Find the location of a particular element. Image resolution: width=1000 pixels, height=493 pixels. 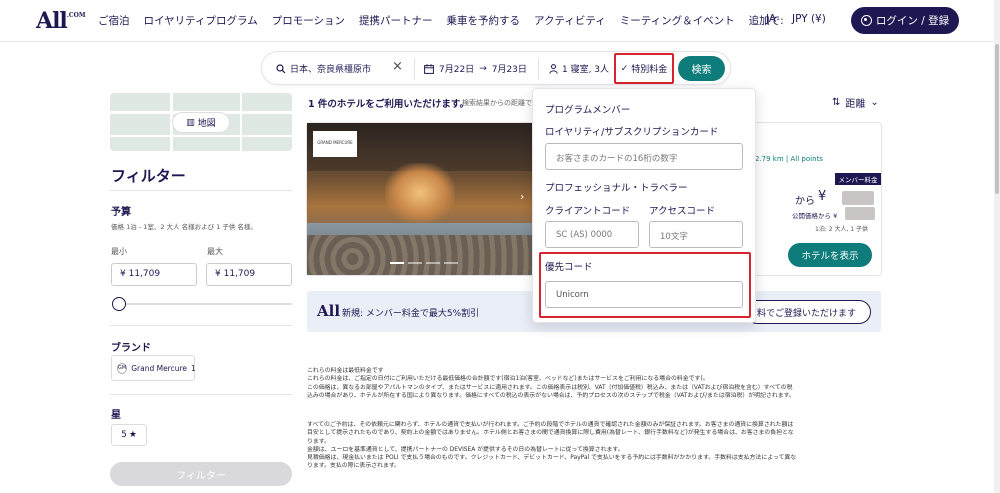

preferred-code-highlight is located at coordinates (645, 285).